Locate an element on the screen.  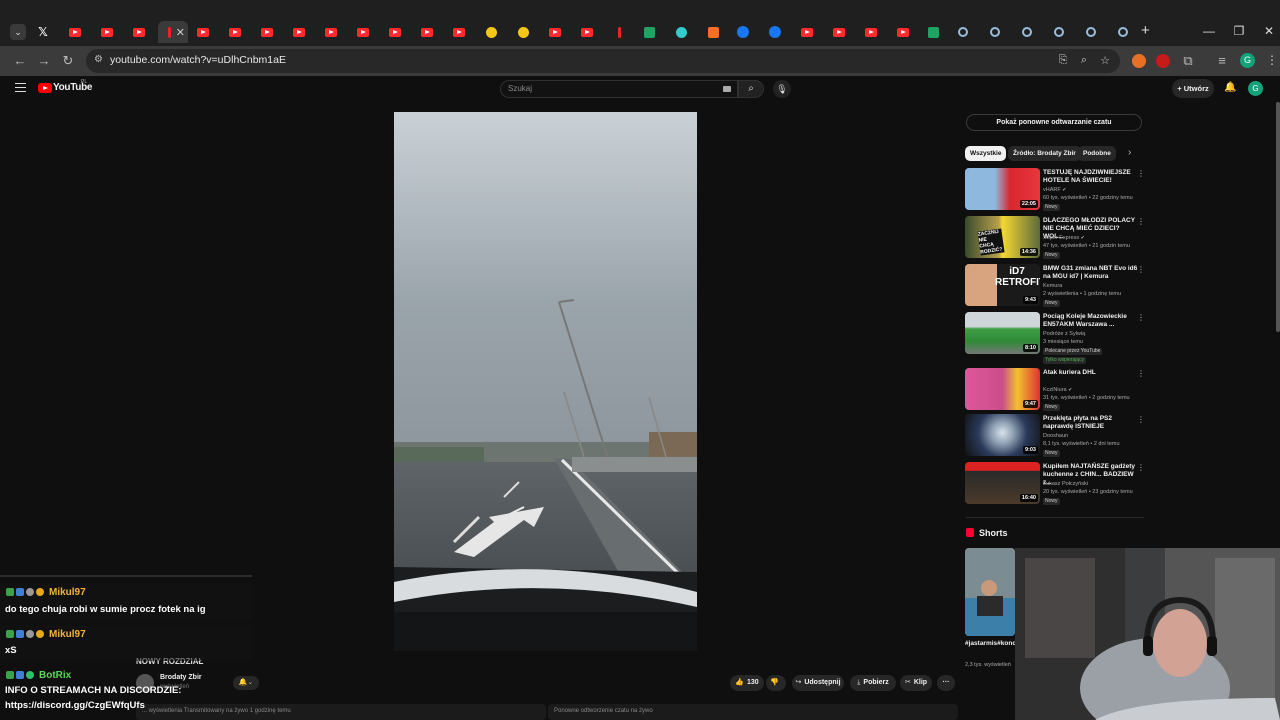
video-thumbnail: iD7 RETROFIT 9:43 is located at coordinates (1002, 285).